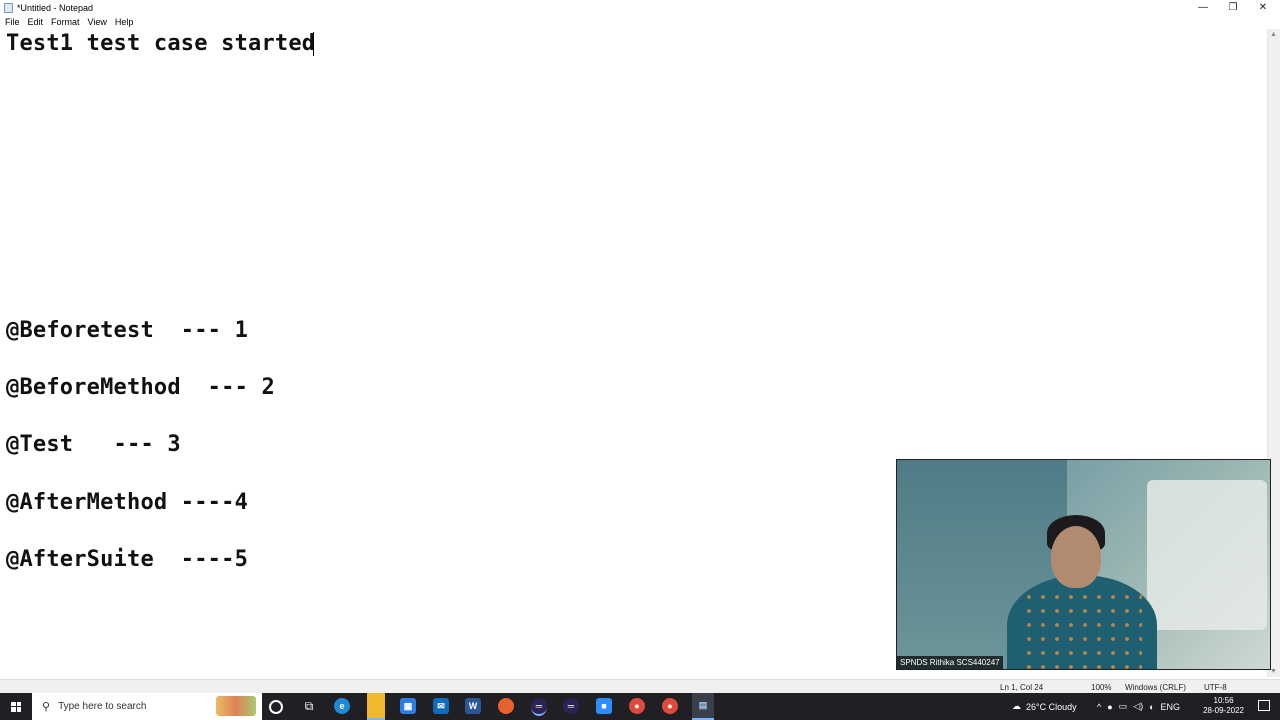  Describe the element at coordinates (342, 706) in the screenshot. I see `edge-icon: e` at that location.